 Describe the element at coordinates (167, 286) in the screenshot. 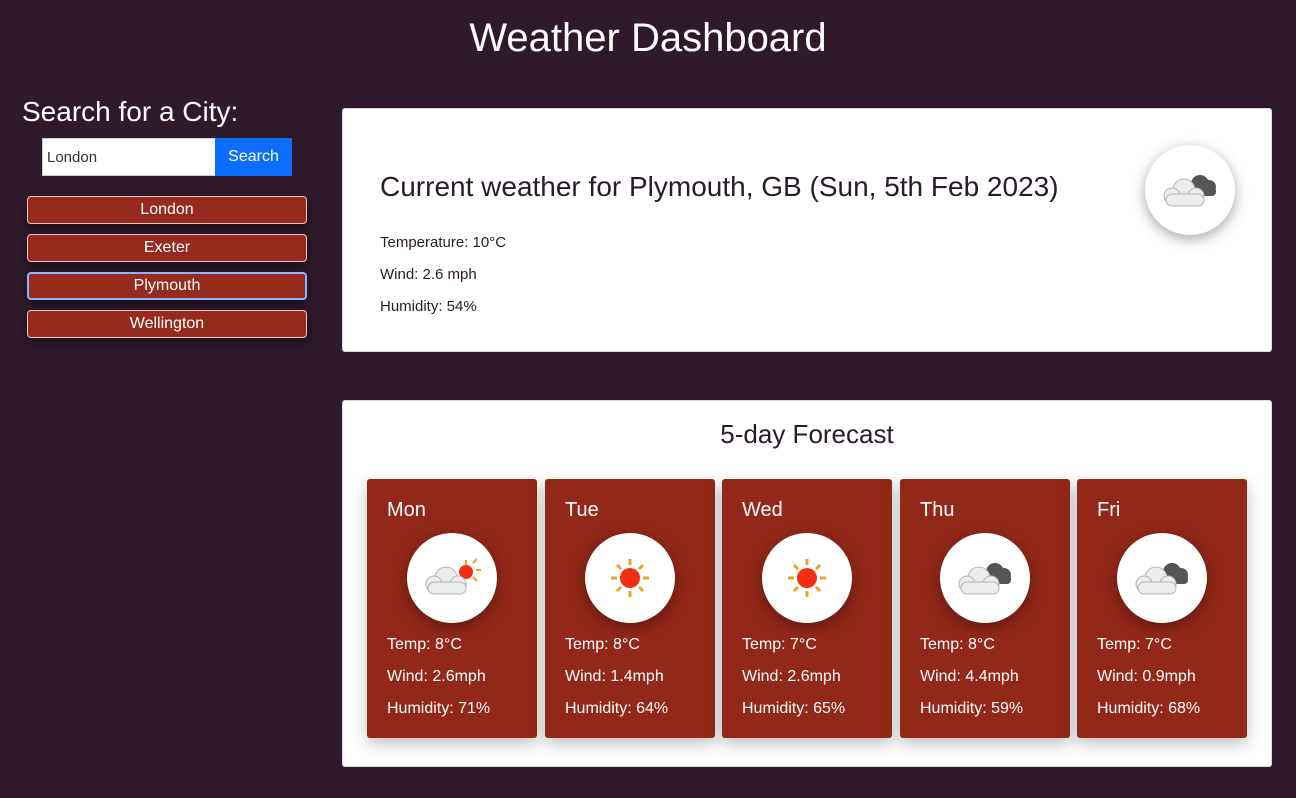

I see `history-button-plymouth: Plymouth` at that location.